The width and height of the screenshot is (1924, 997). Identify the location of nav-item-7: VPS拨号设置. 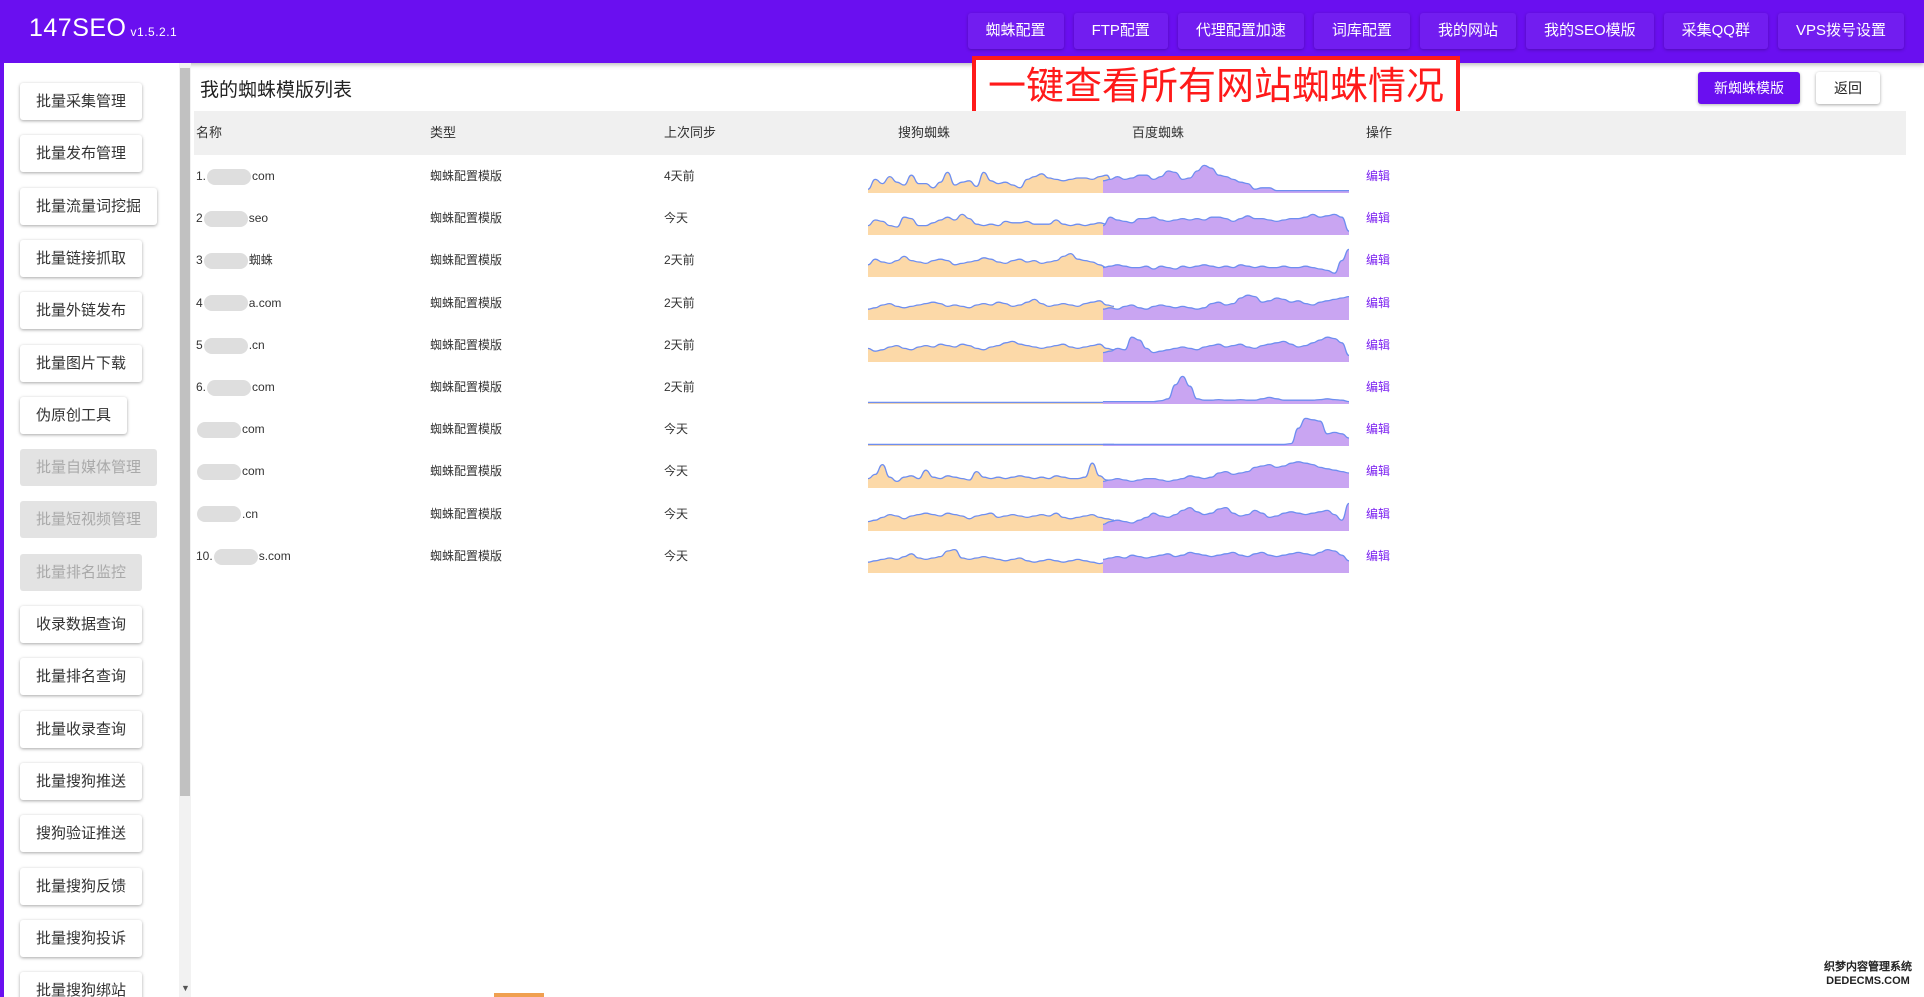
(1840, 31).